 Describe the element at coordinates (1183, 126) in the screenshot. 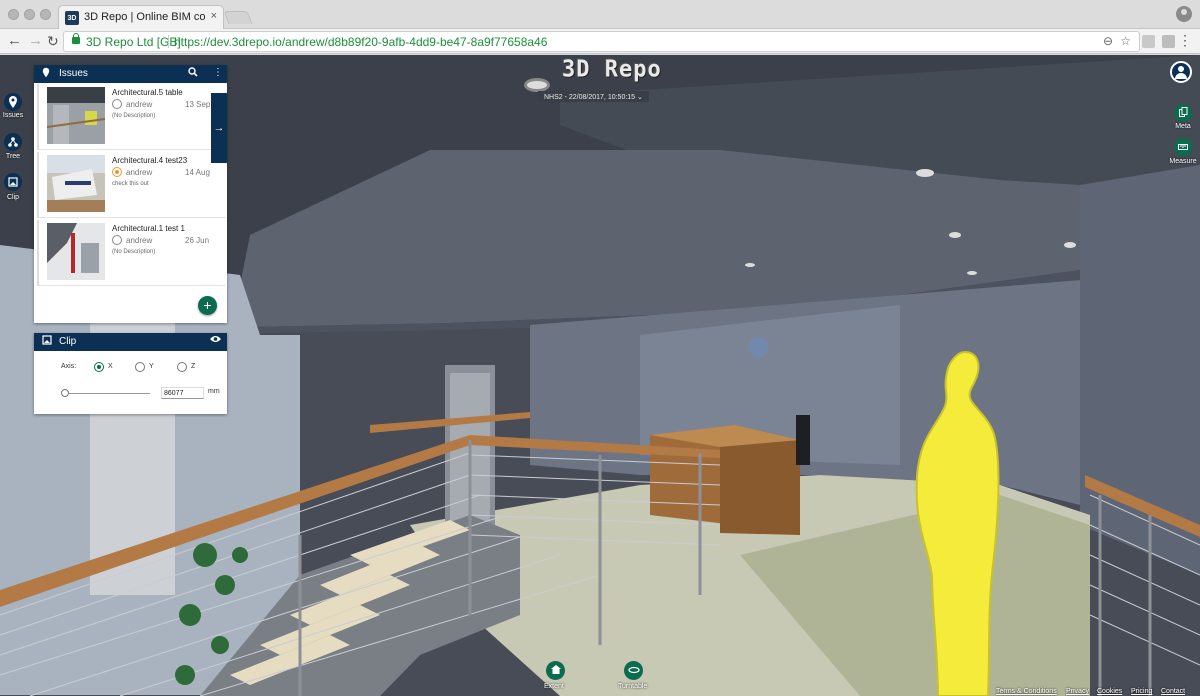

I see `meta-label: Meta` at that location.